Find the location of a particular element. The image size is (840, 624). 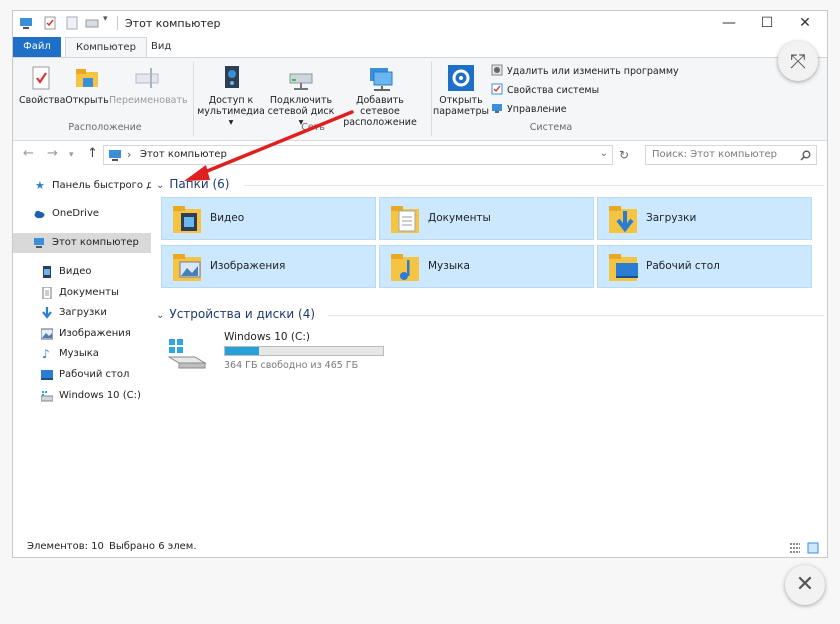

expand-icon: ⤧ is located at coordinates (798, 61).